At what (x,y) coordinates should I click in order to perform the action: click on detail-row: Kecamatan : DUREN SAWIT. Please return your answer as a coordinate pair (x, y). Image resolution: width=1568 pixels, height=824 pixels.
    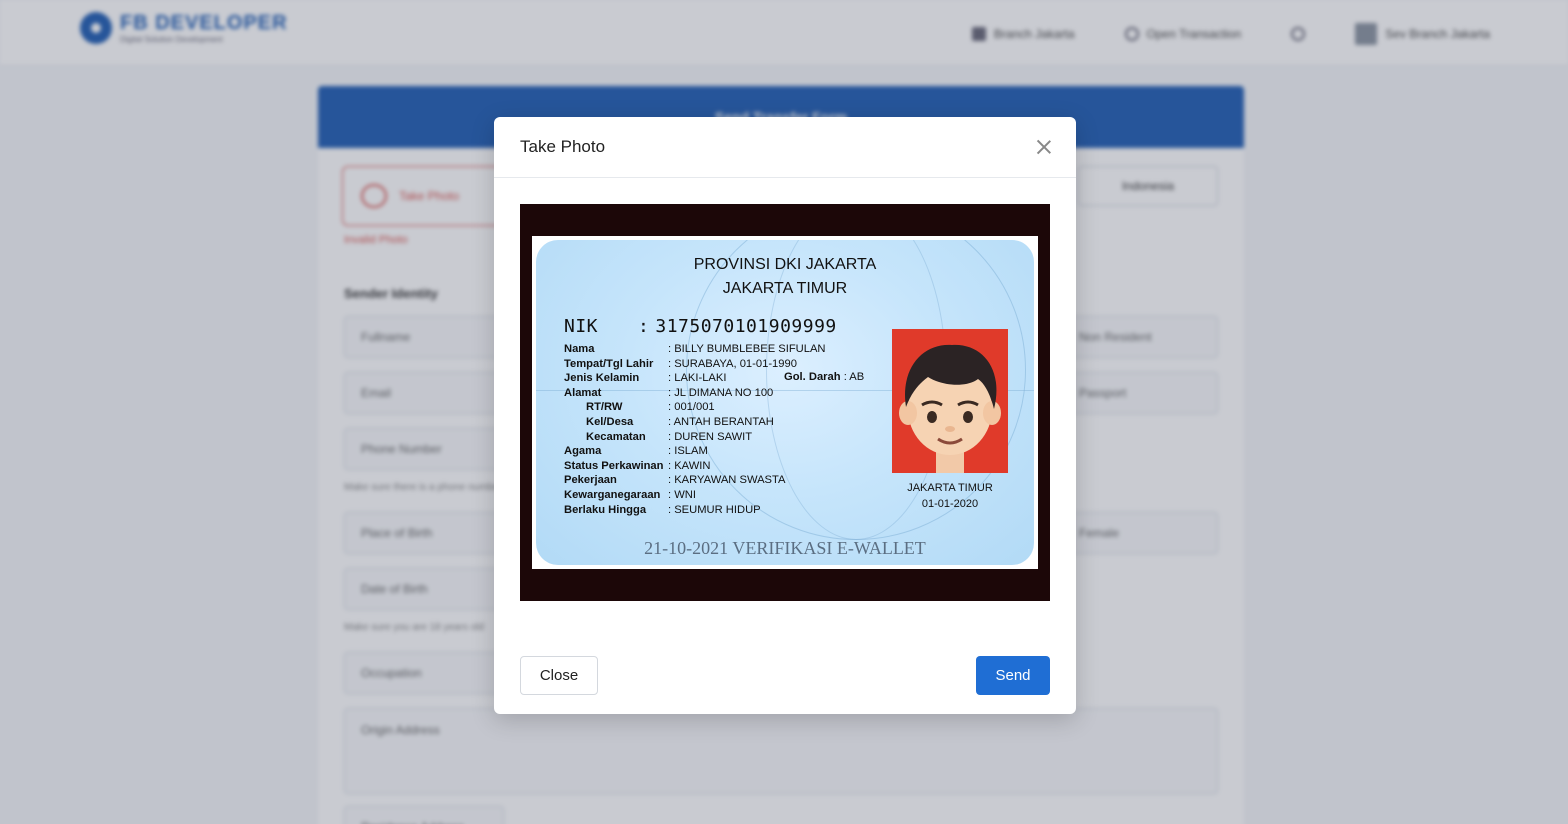
    Looking at the image, I should click on (695, 437).